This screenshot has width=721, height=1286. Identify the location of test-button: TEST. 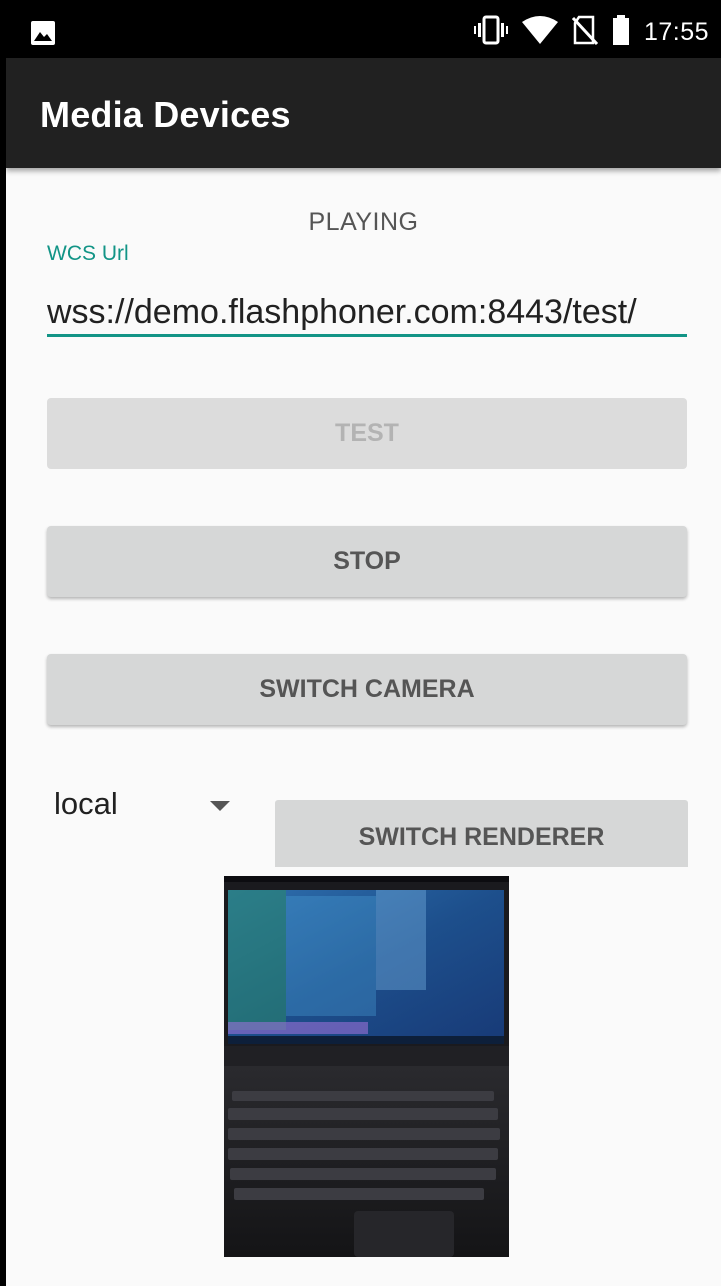
(367, 433).